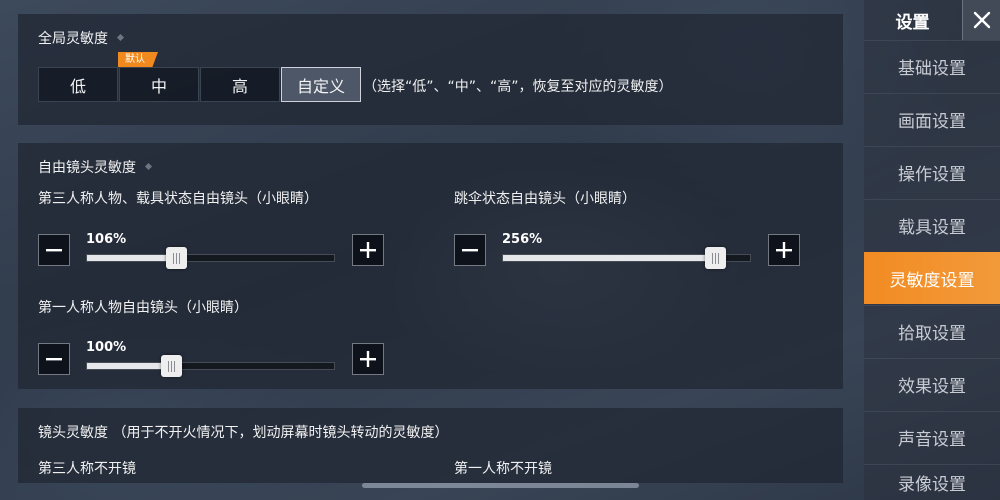 The height and width of the screenshot is (500, 1000). Describe the element at coordinates (503, 469) in the screenshot. I see `first-person-no-scope-label: 第一人称不开镜` at that location.